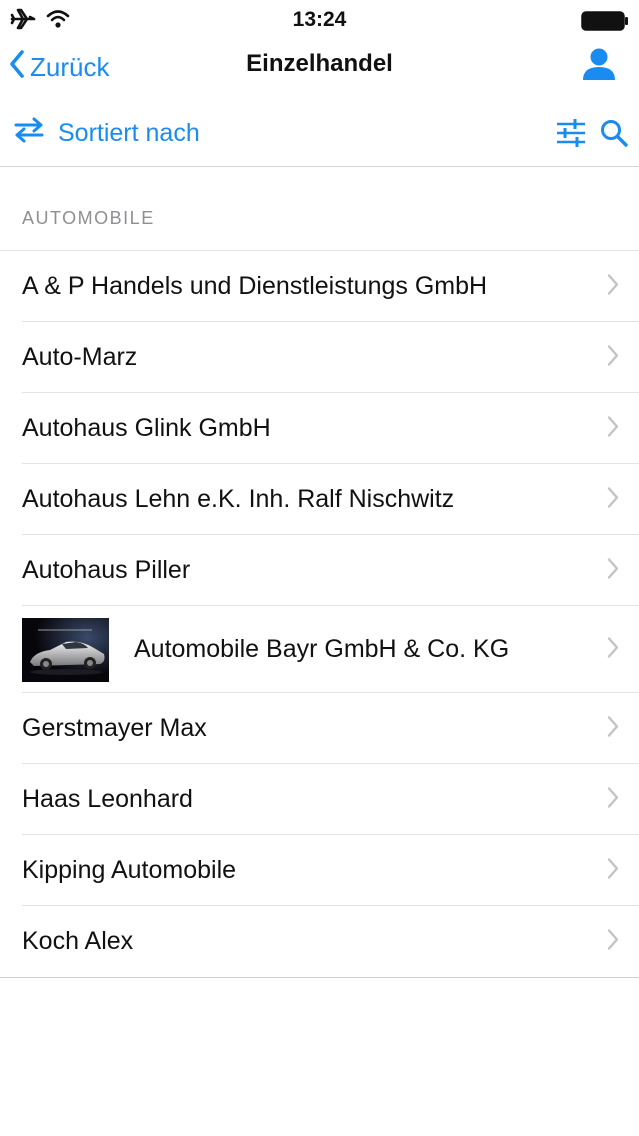  Describe the element at coordinates (319, 570) in the screenshot. I see `list-item: Autohaus Piller` at that location.